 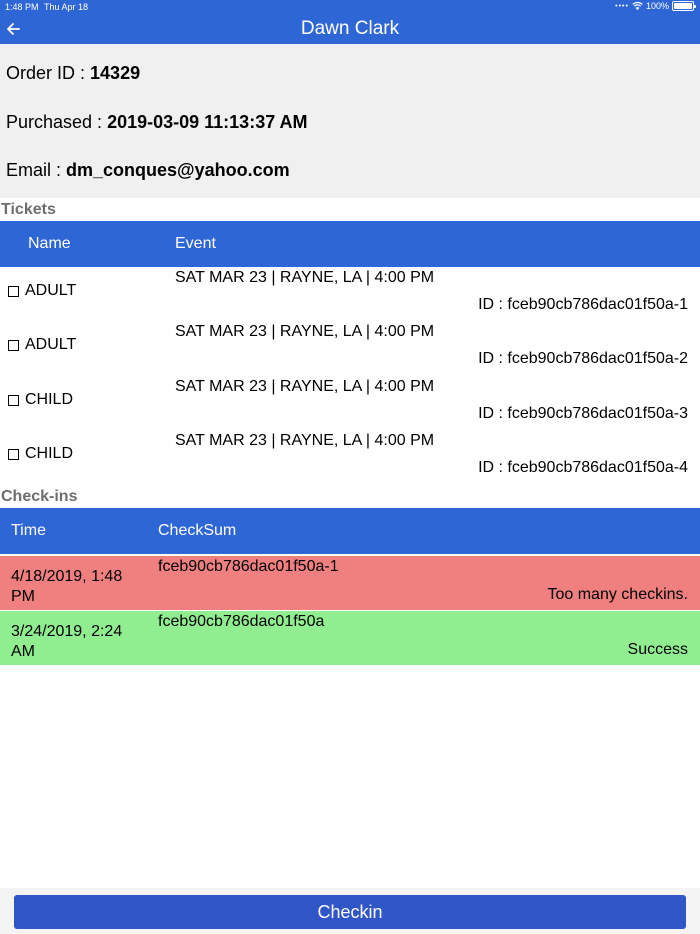 What do you see at coordinates (178, 170) in the screenshot?
I see `email-value: dm_conques@yahoo.com` at bounding box center [178, 170].